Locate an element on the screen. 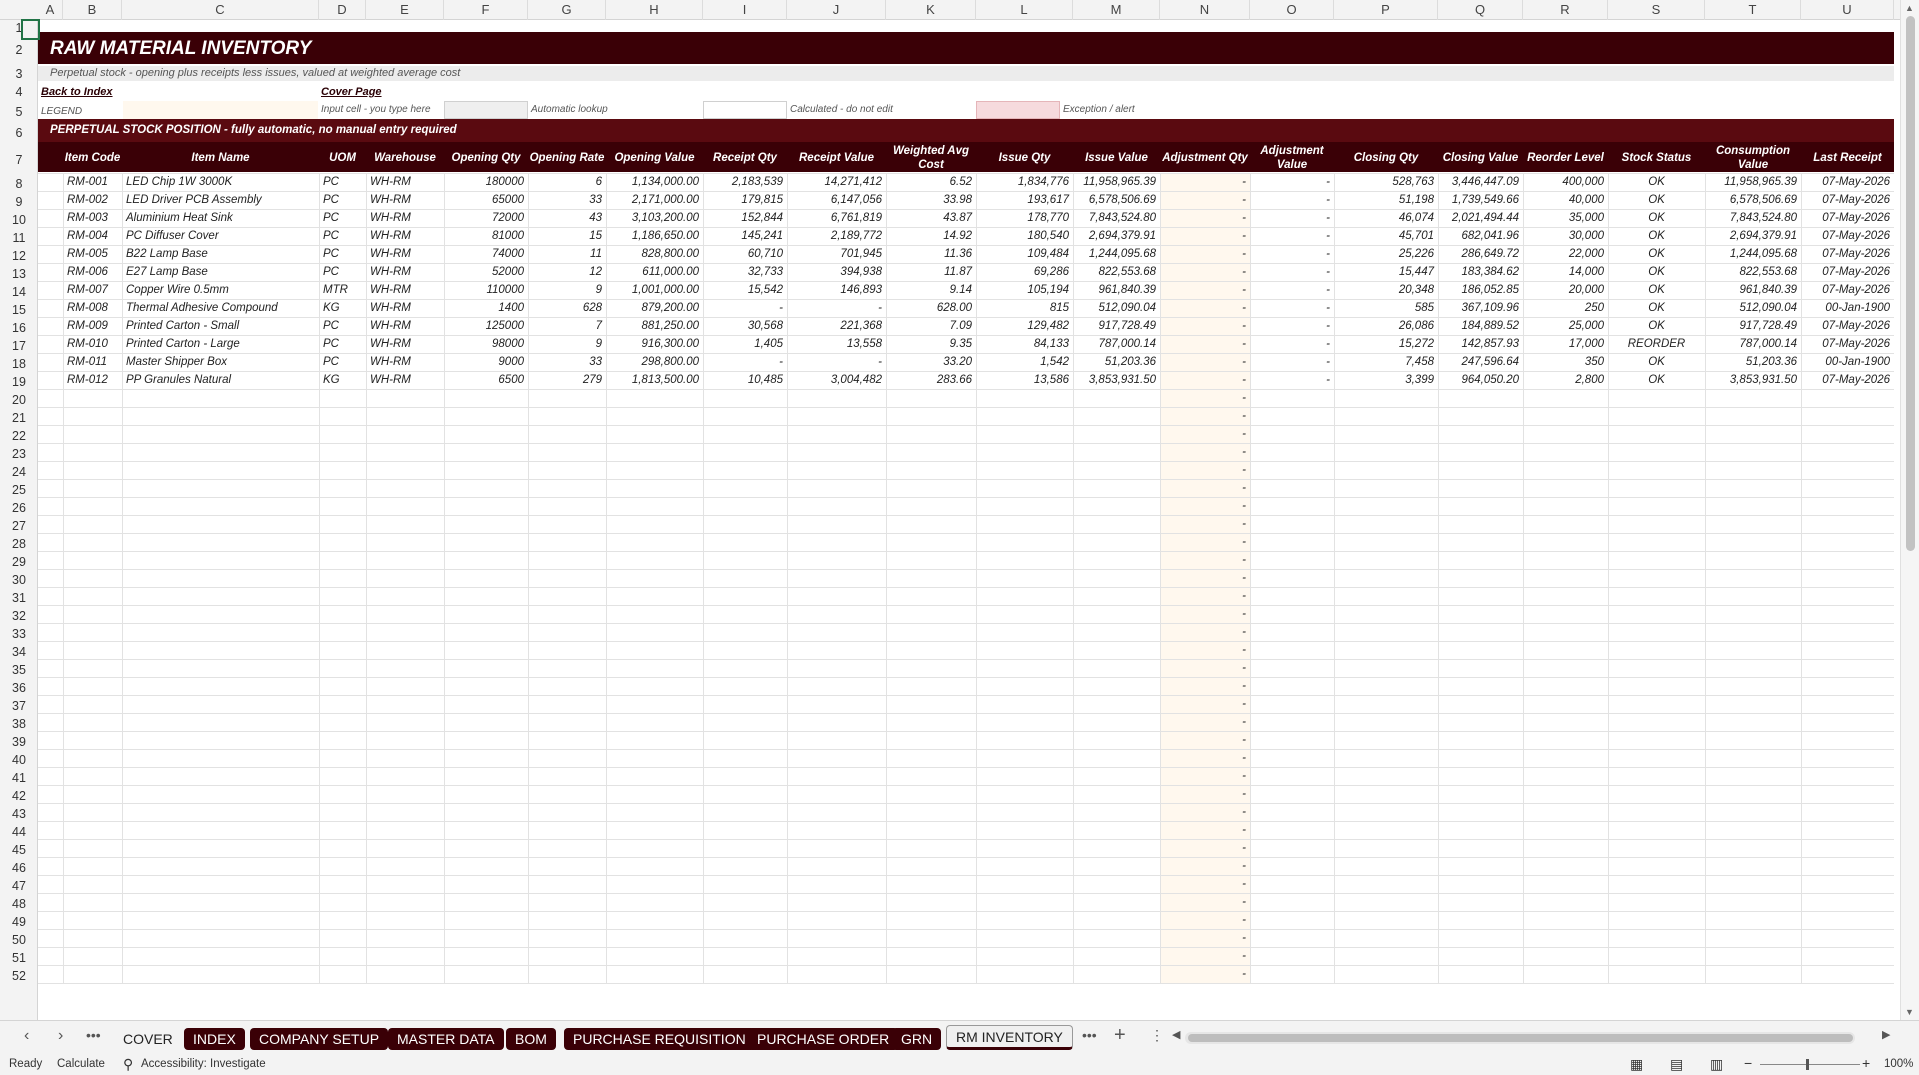  table-cell: RM-010 is located at coordinates (92, 344).